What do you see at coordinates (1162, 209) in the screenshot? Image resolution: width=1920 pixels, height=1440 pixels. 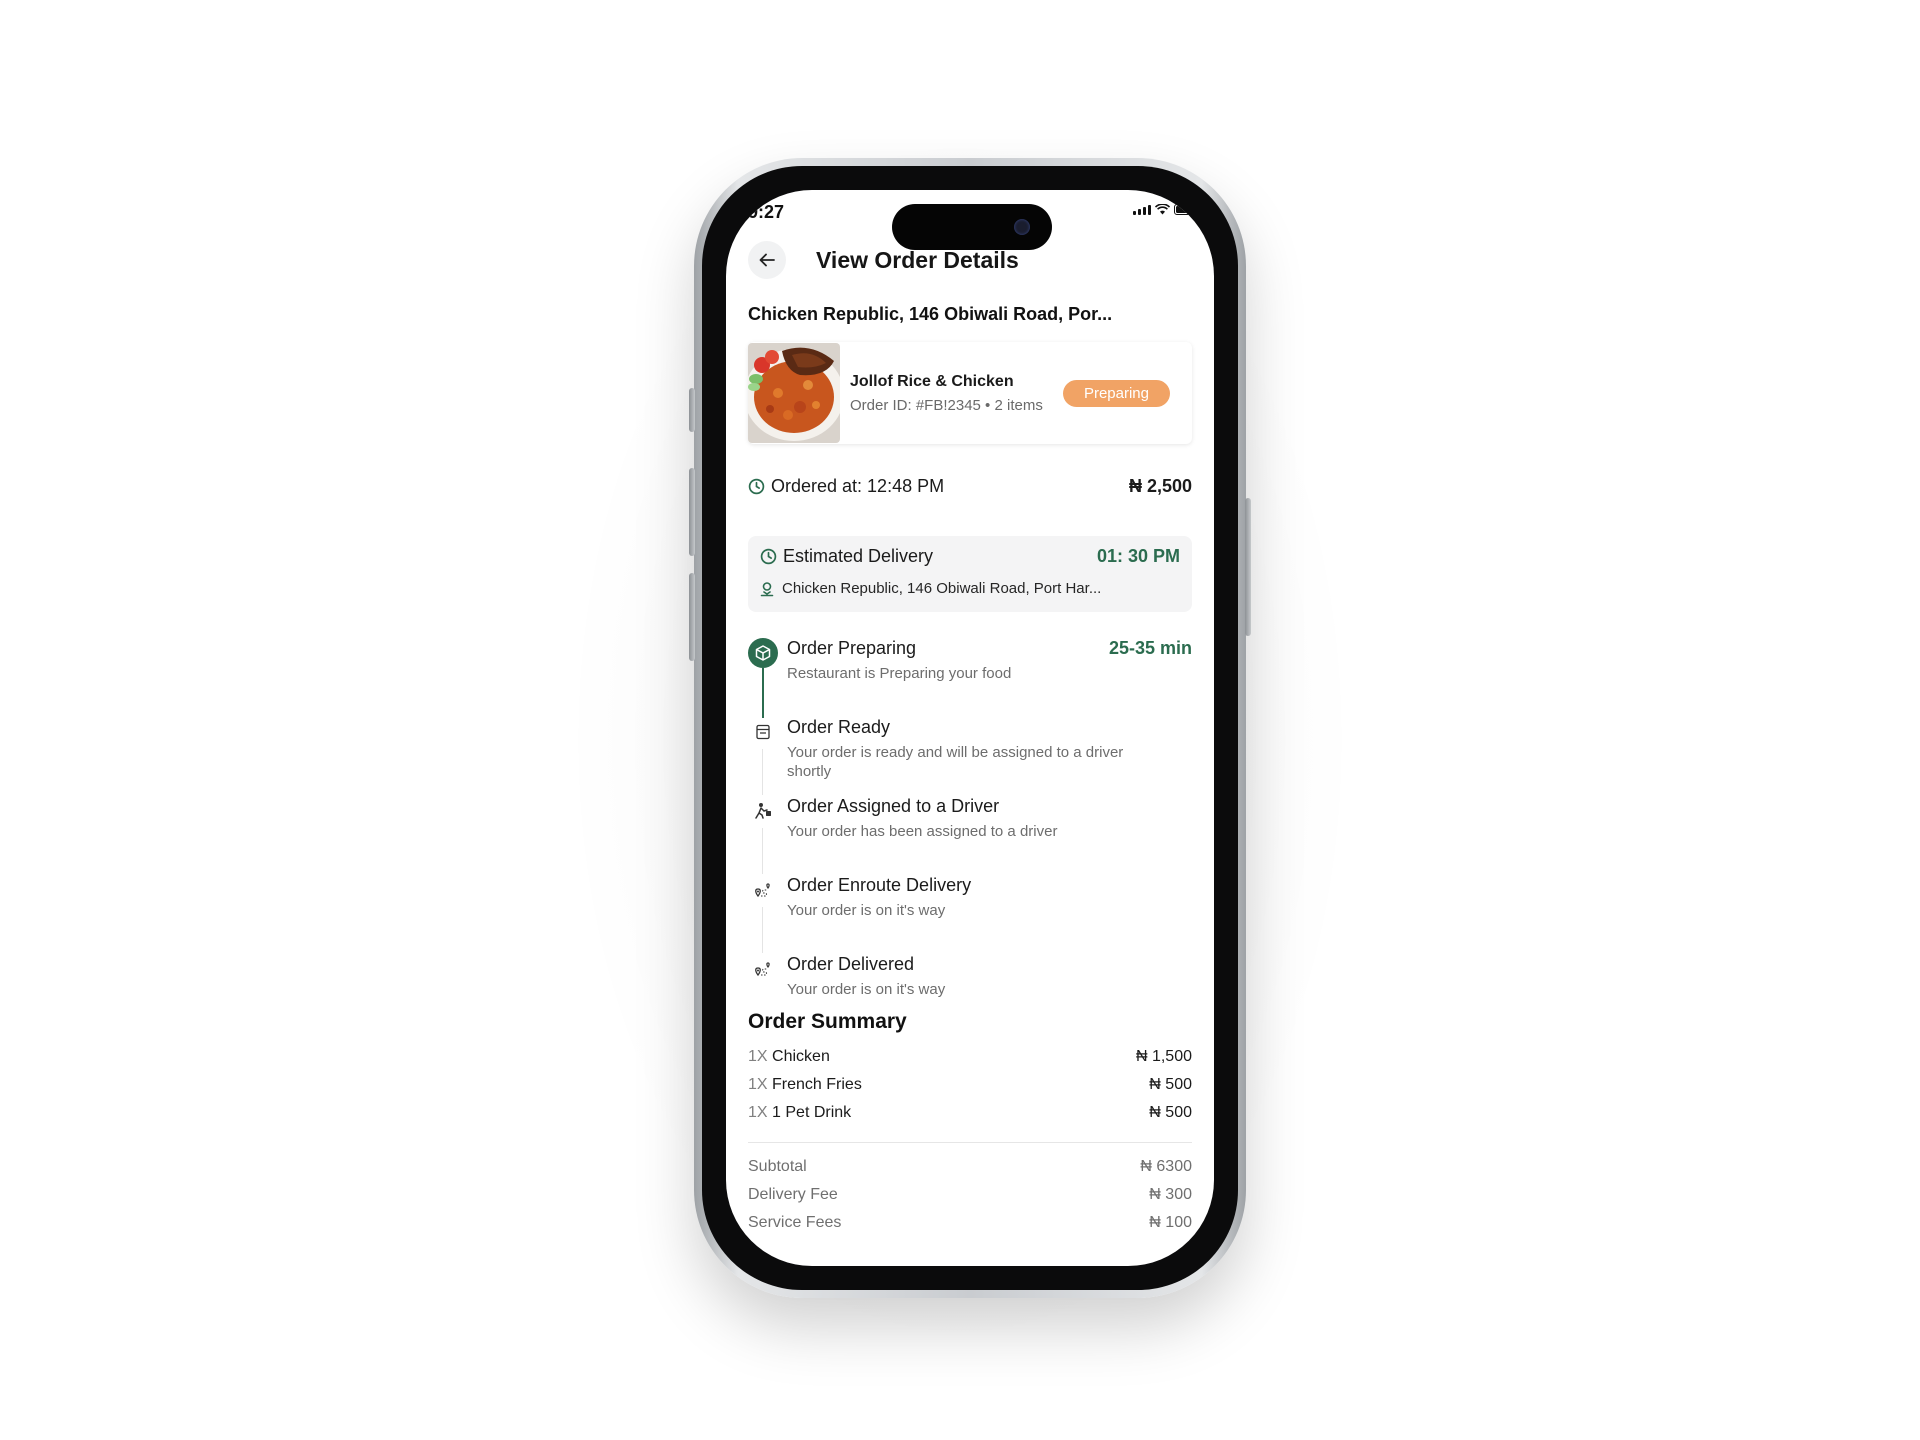 I see `wifi-icon` at bounding box center [1162, 209].